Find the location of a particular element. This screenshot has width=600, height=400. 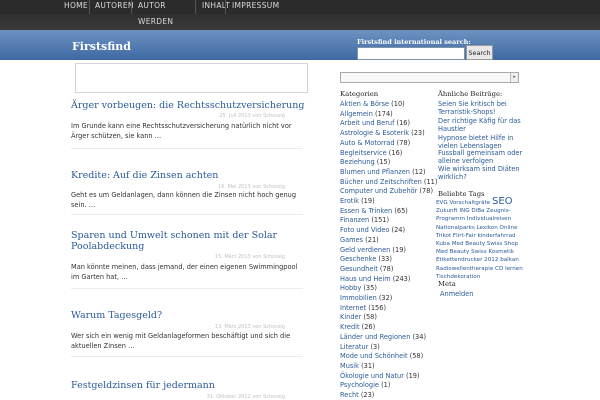

nav-impressum: IMPRESSUM is located at coordinates (255, 5).